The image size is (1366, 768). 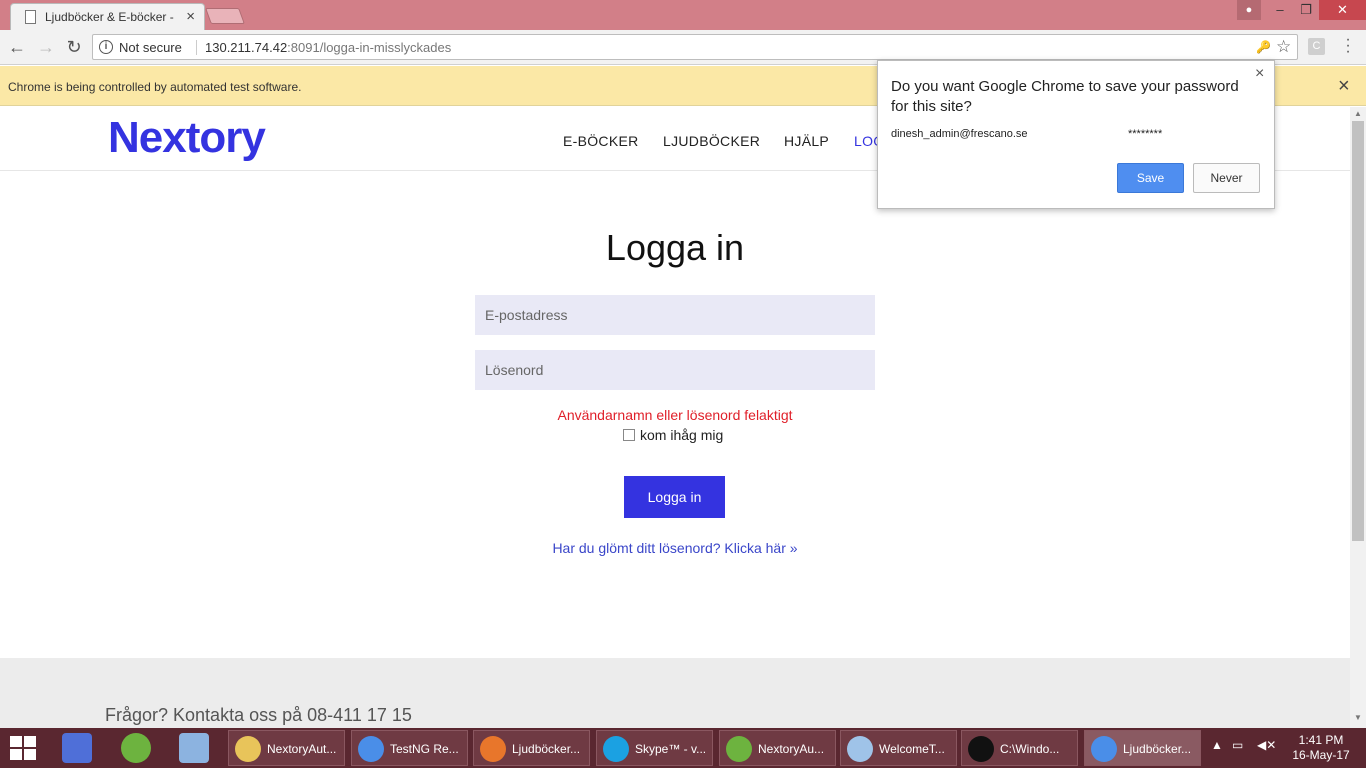 What do you see at coordinates (30, 17) in the screenshot?
I see `page-icon` at bounding box center [30, 17].